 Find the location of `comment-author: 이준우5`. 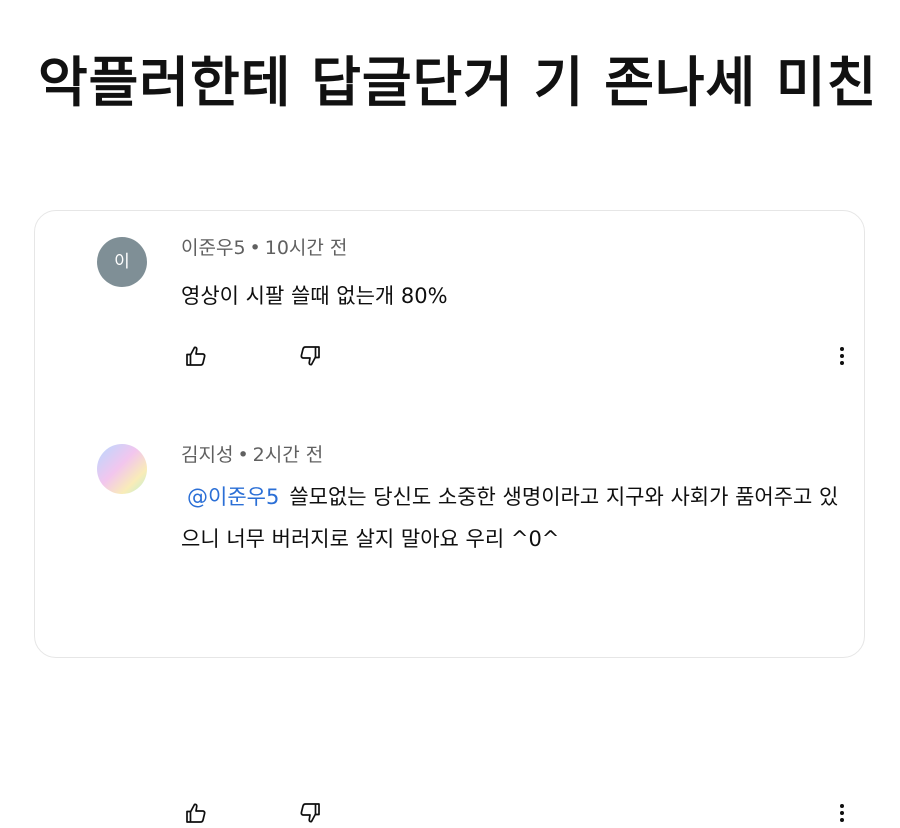

comment-author: 이준우5 is located at coordinates (213, 248).